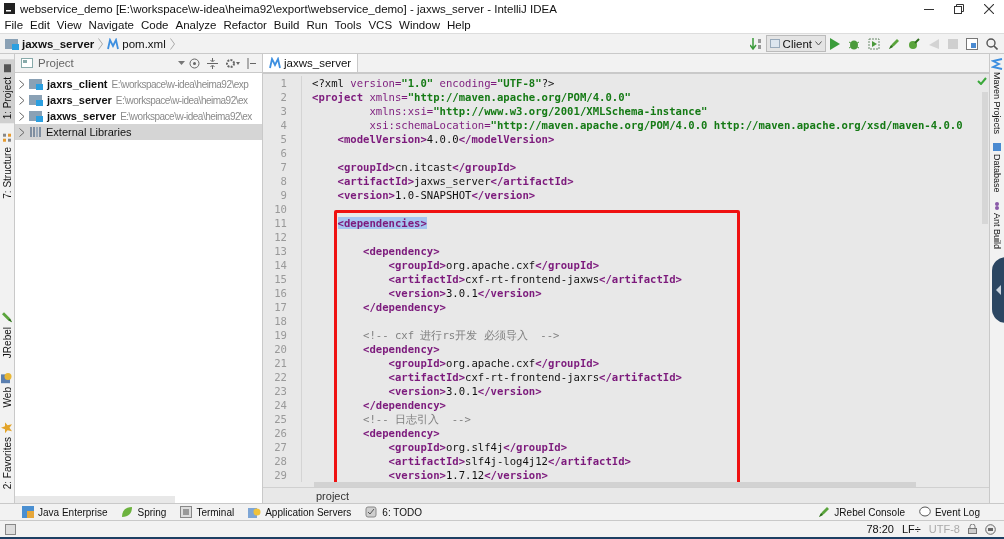 The image size is (1004, 539). I want to click on line-number: 20, so click(282, 349).